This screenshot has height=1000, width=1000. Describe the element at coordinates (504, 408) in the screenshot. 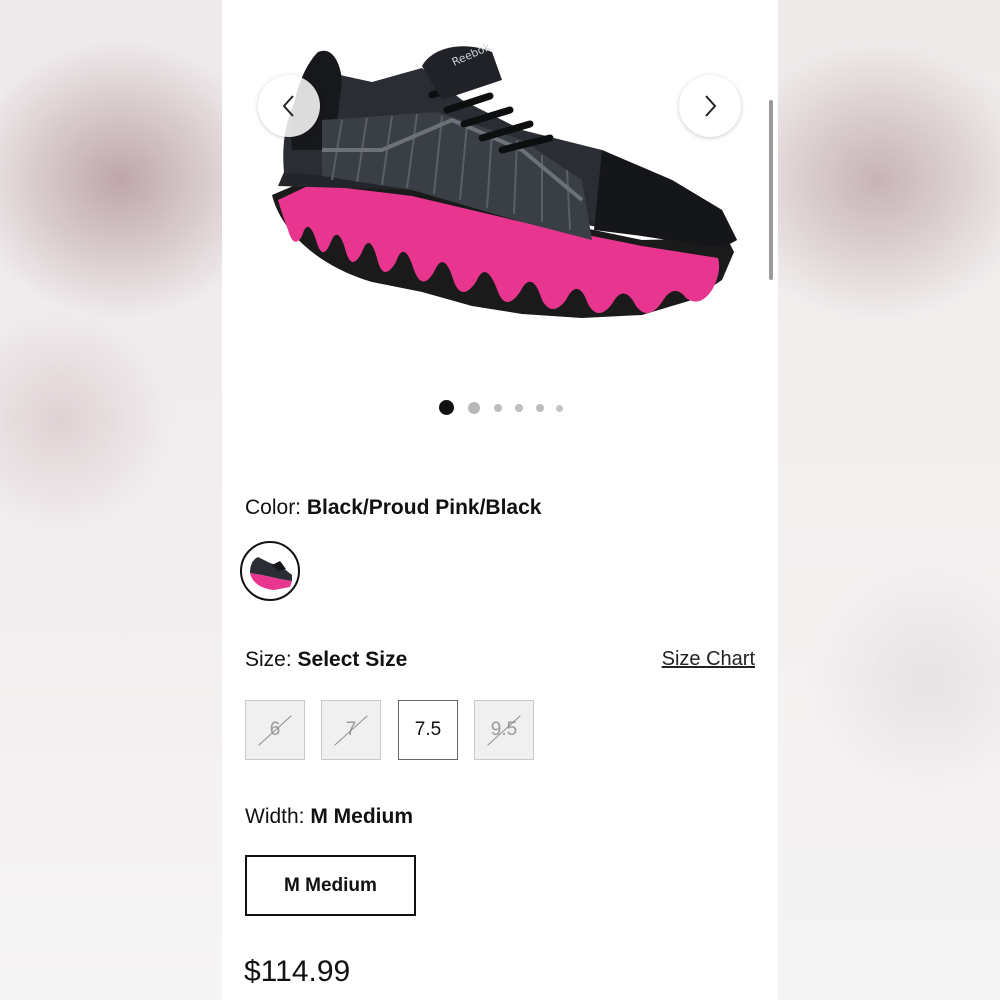

I see `gallery-pagination` at that location.